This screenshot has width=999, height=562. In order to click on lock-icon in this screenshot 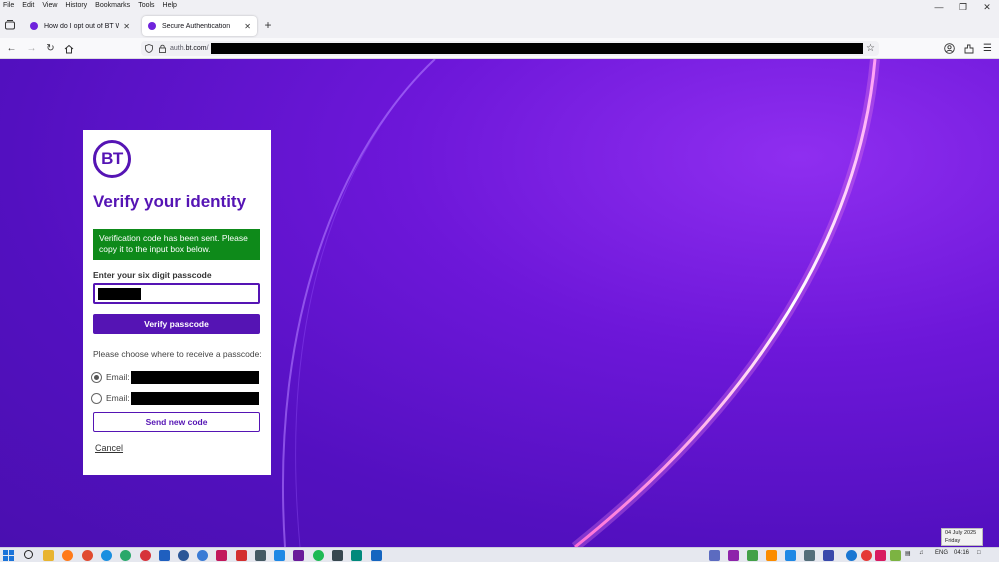, I will do `click(162, 49)`.